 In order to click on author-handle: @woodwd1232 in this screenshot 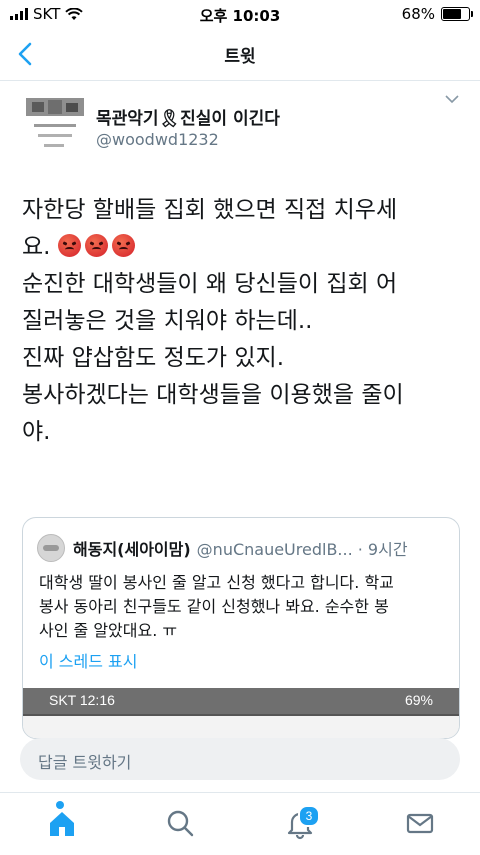, I will do `click(157, 139)`.